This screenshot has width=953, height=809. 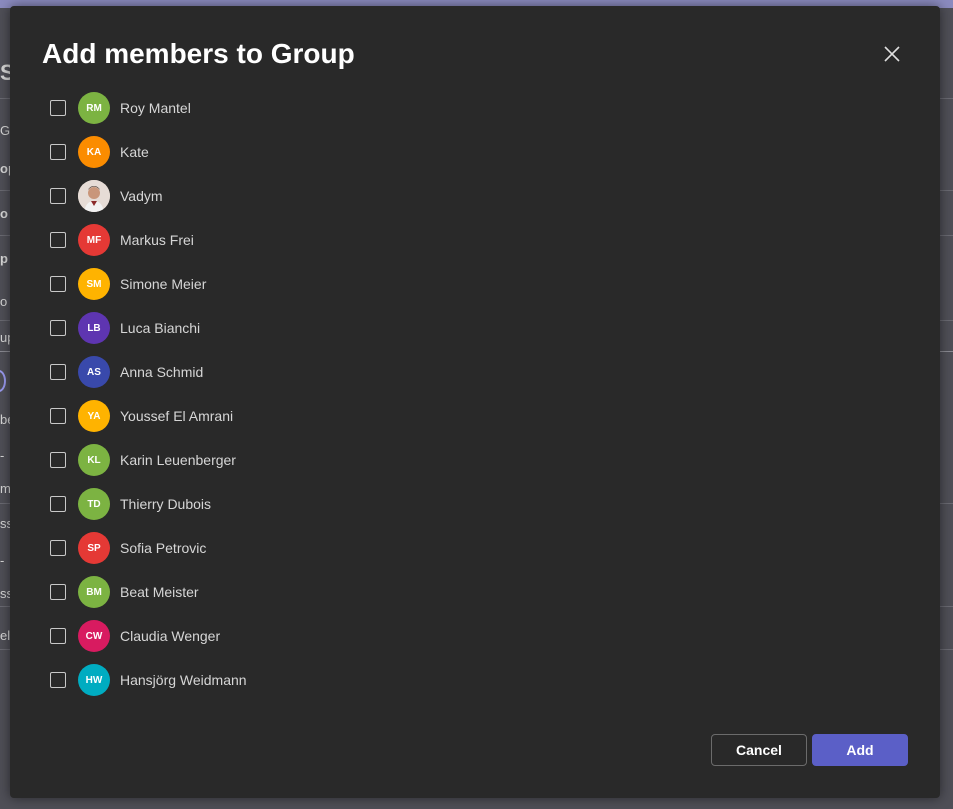 What do you see at coordinates (5, 523) in the screenshot?
I see `background-text: ssz` at bounding box center [5, 523].